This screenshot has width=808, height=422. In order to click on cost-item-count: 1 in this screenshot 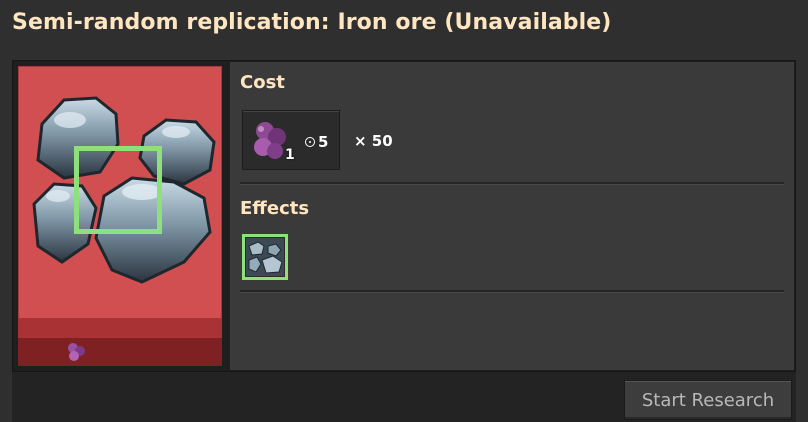, I will do `click(290, 155)`.